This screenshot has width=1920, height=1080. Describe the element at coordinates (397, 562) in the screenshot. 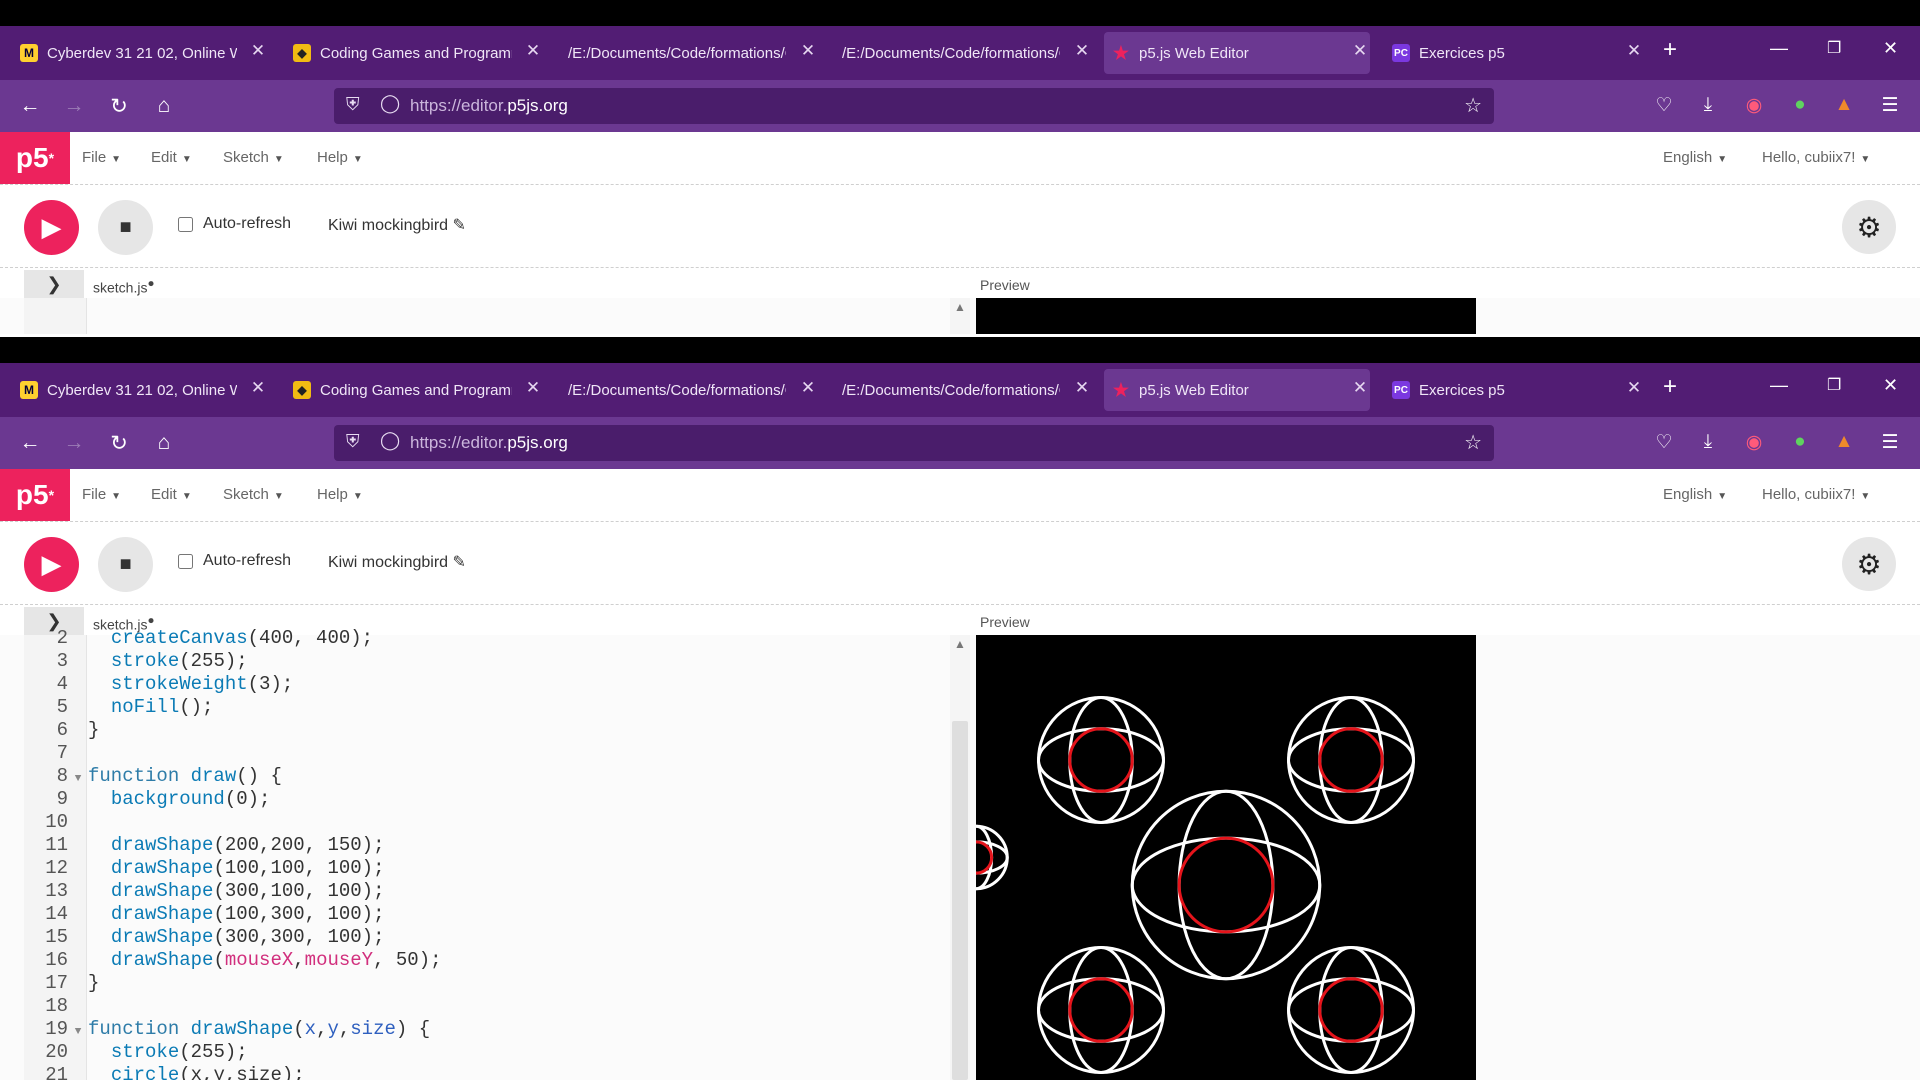

I see `sketch-name: Kiwi mockingbird ✎` at that location.